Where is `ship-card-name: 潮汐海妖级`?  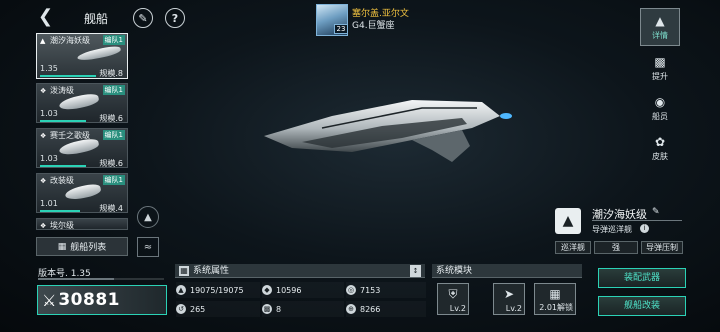
ship-card-name: 潮汐海妖级 is located at coordinates (70, 40).